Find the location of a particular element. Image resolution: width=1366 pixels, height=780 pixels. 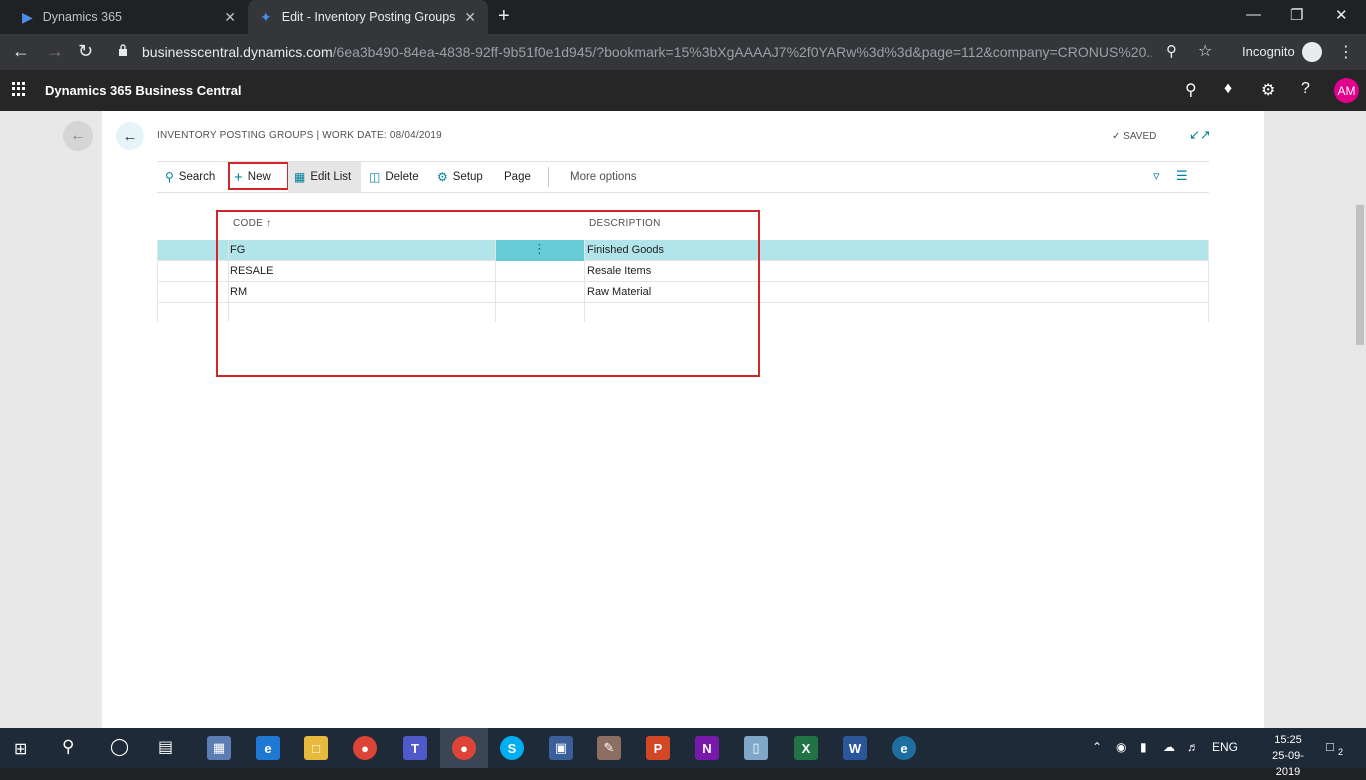

remote-desktop-icon: ▦ is located at coordinates (219, 748).